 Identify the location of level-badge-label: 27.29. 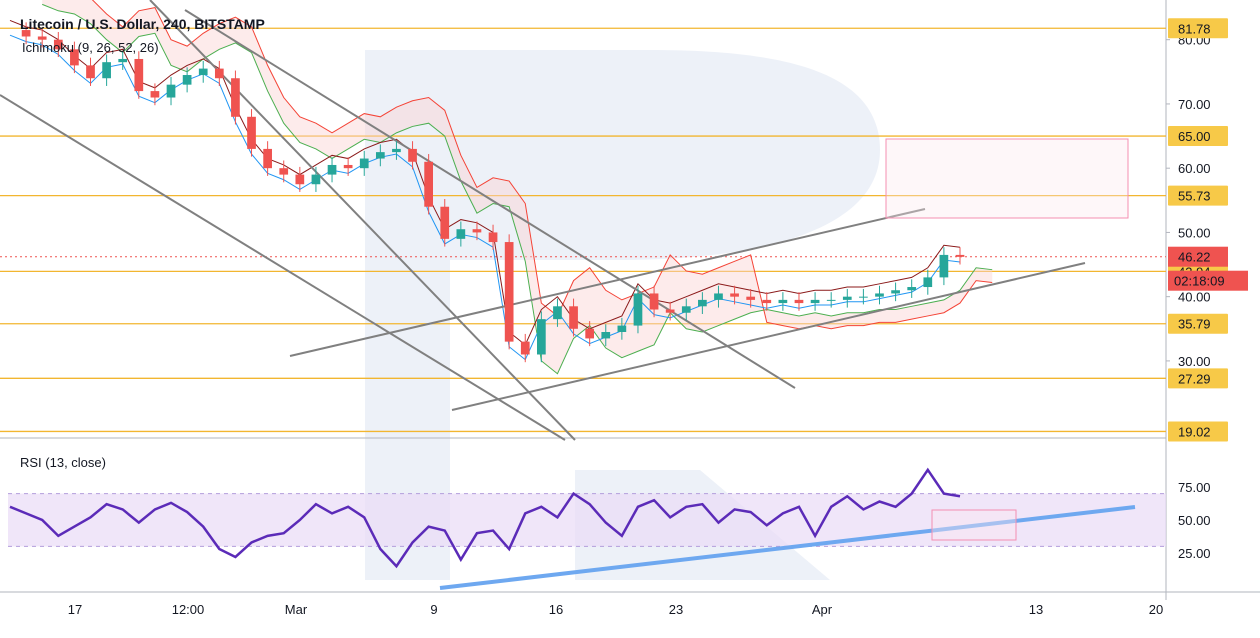
(1194, 378).